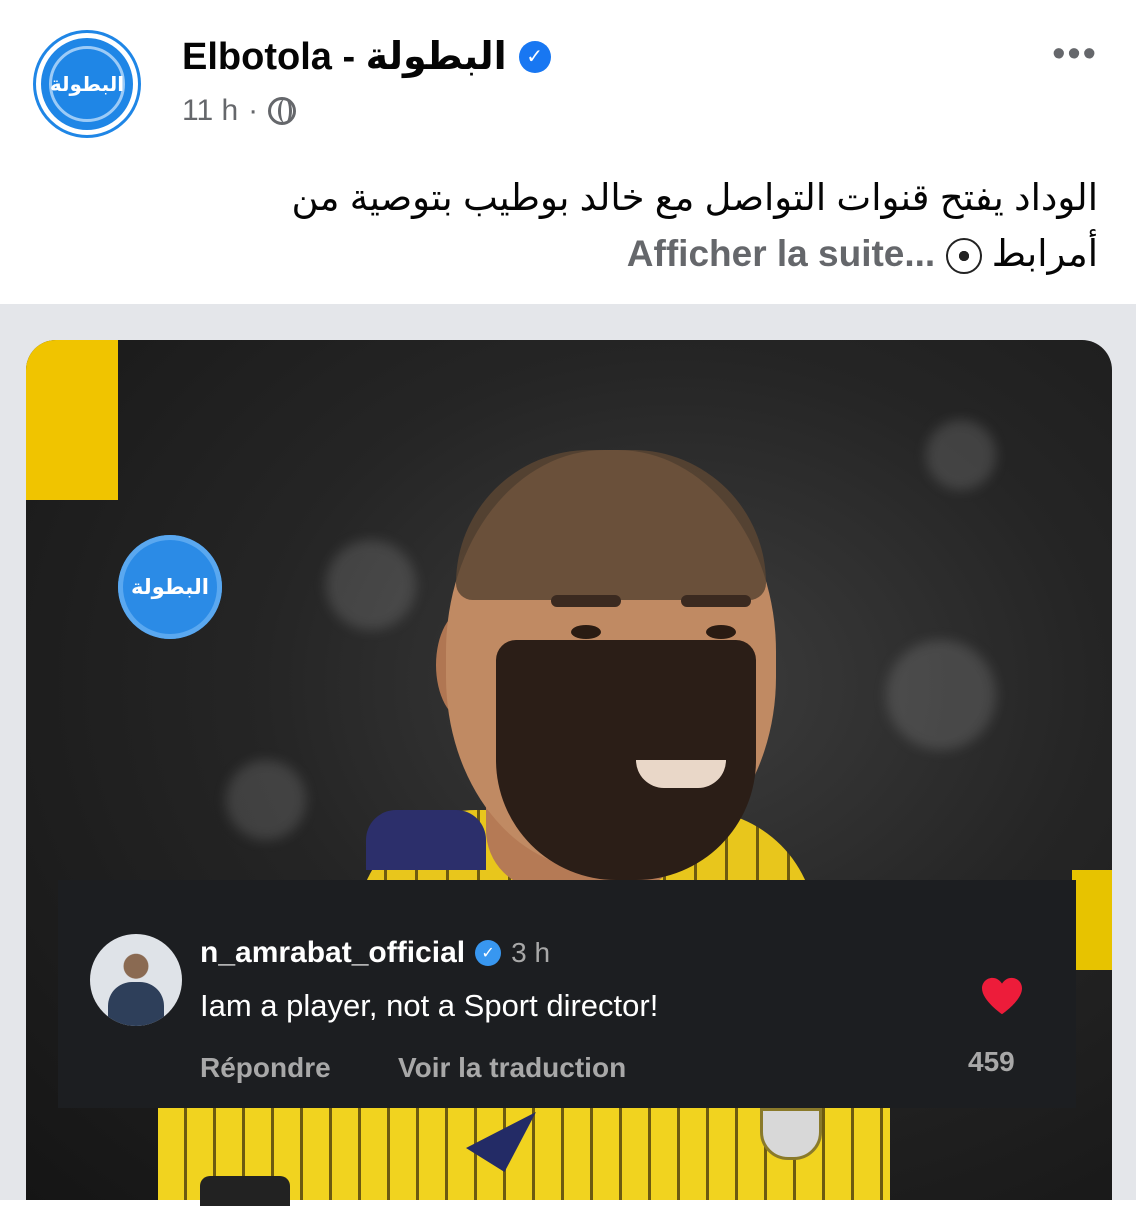  I want to click on comment-like-count: 459, so click(991, 1061).